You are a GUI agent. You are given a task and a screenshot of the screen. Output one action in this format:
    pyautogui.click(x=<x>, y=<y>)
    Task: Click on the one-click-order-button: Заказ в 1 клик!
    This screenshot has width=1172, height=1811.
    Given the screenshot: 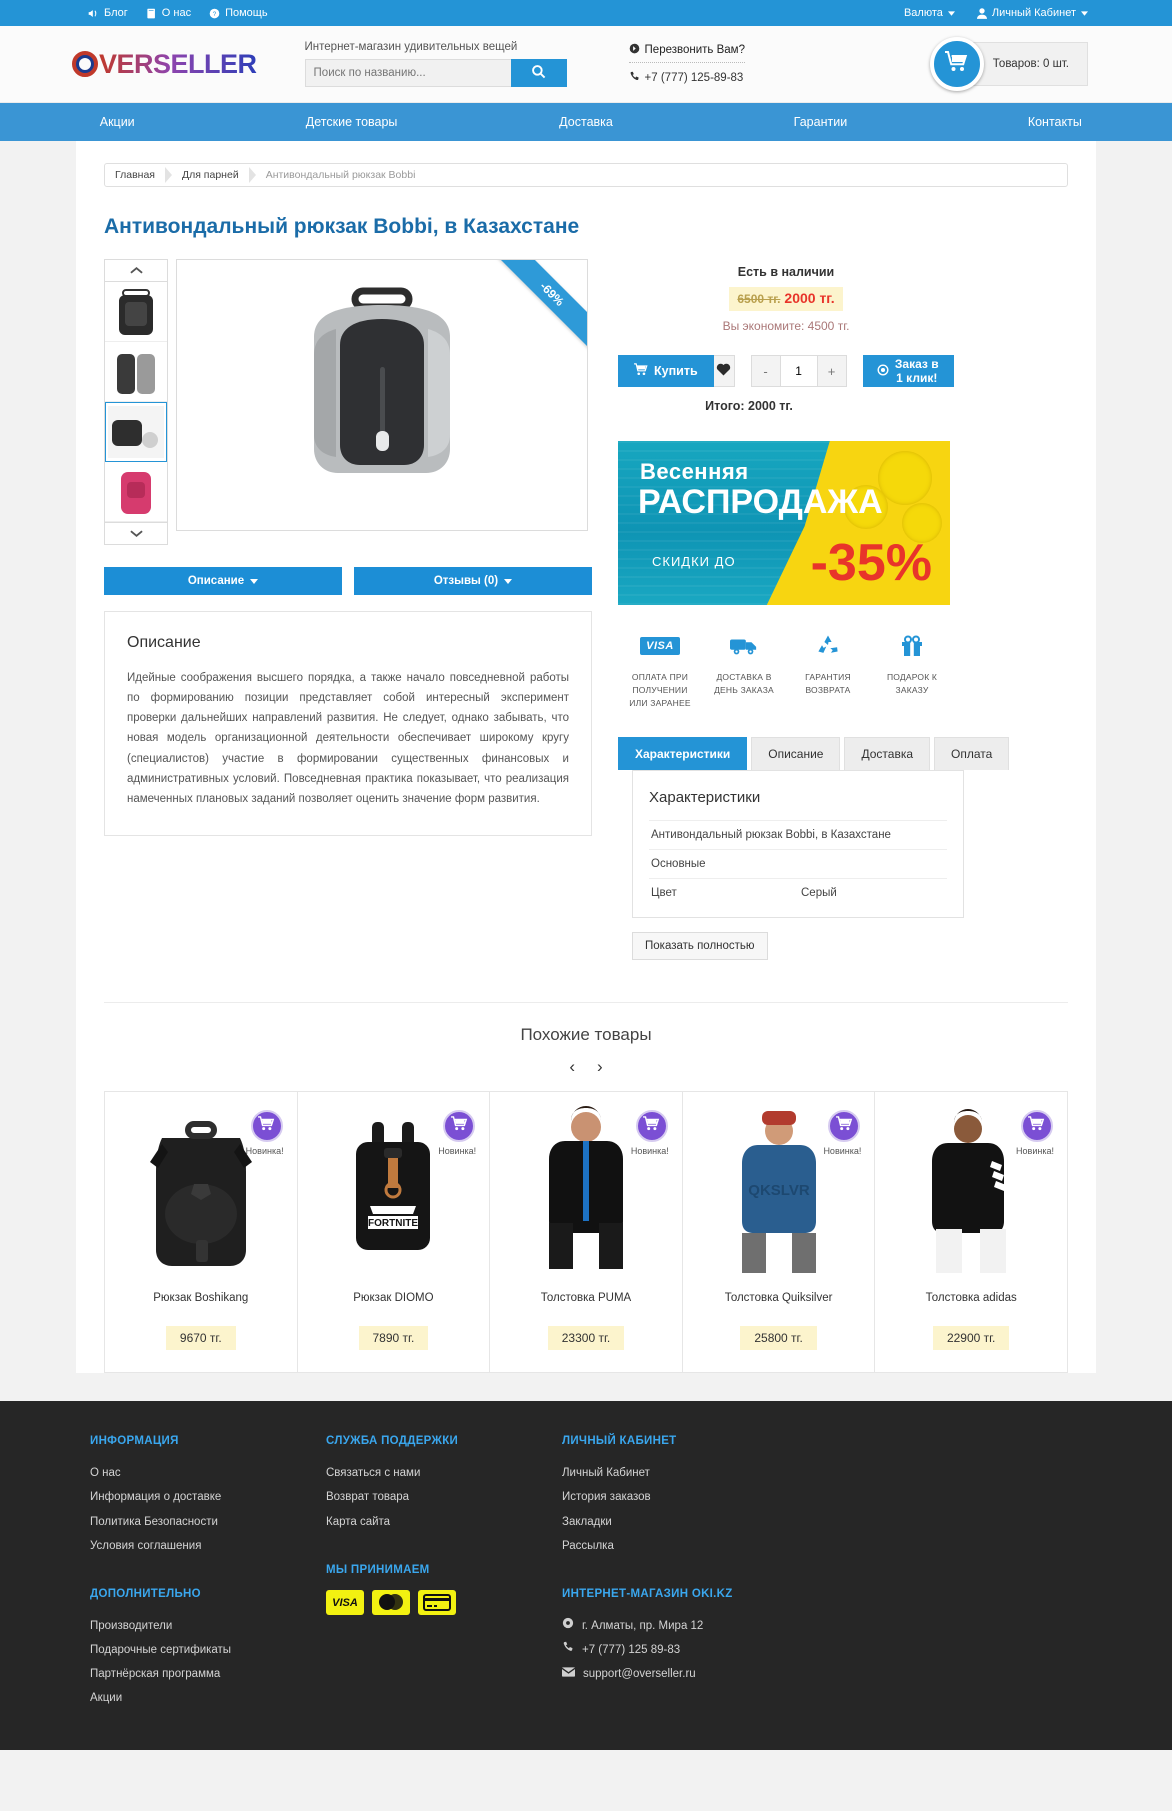 What is the action you would take?
    pyautogui.click(x=908, y=371)
    